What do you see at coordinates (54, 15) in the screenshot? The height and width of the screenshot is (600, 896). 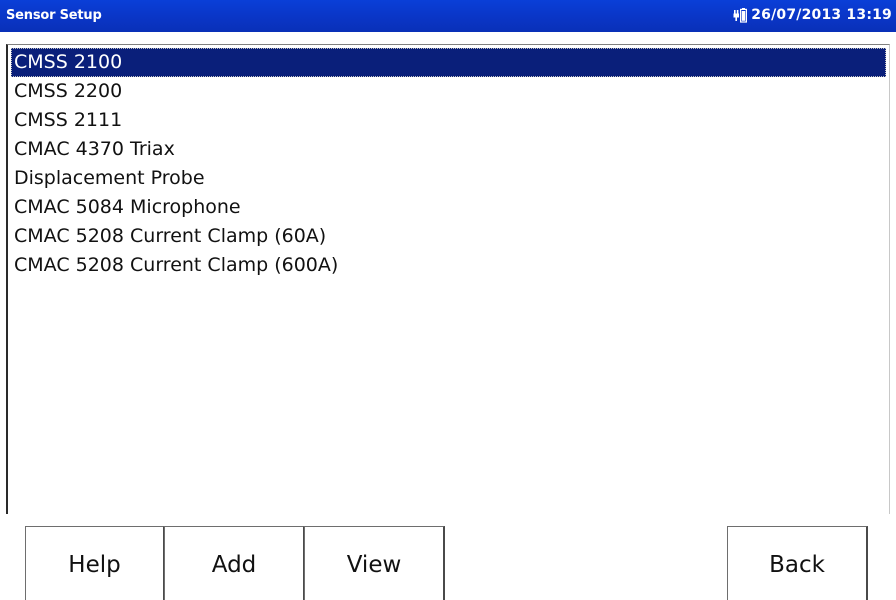 I see `window-title: Sensor Setup` at bounding box center [54, 15].